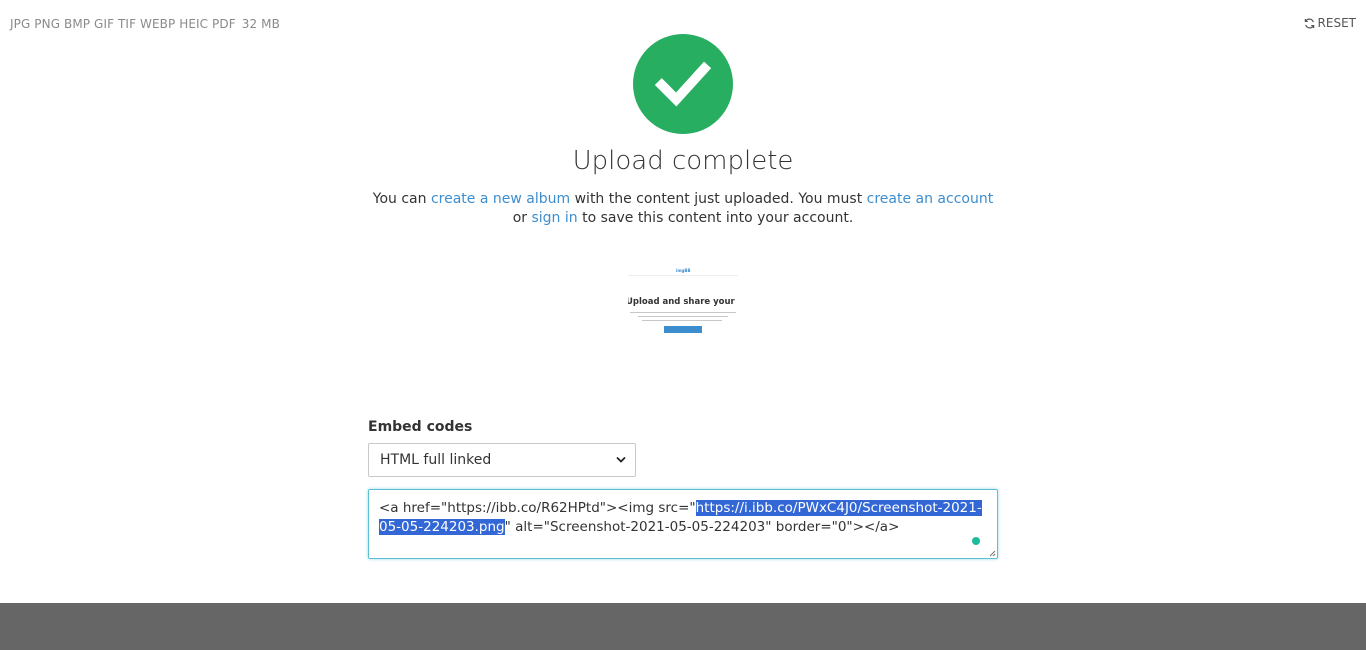 This screenshot has height=650, width=1366. I want to click on thumbnail-button, so click(683, 329).